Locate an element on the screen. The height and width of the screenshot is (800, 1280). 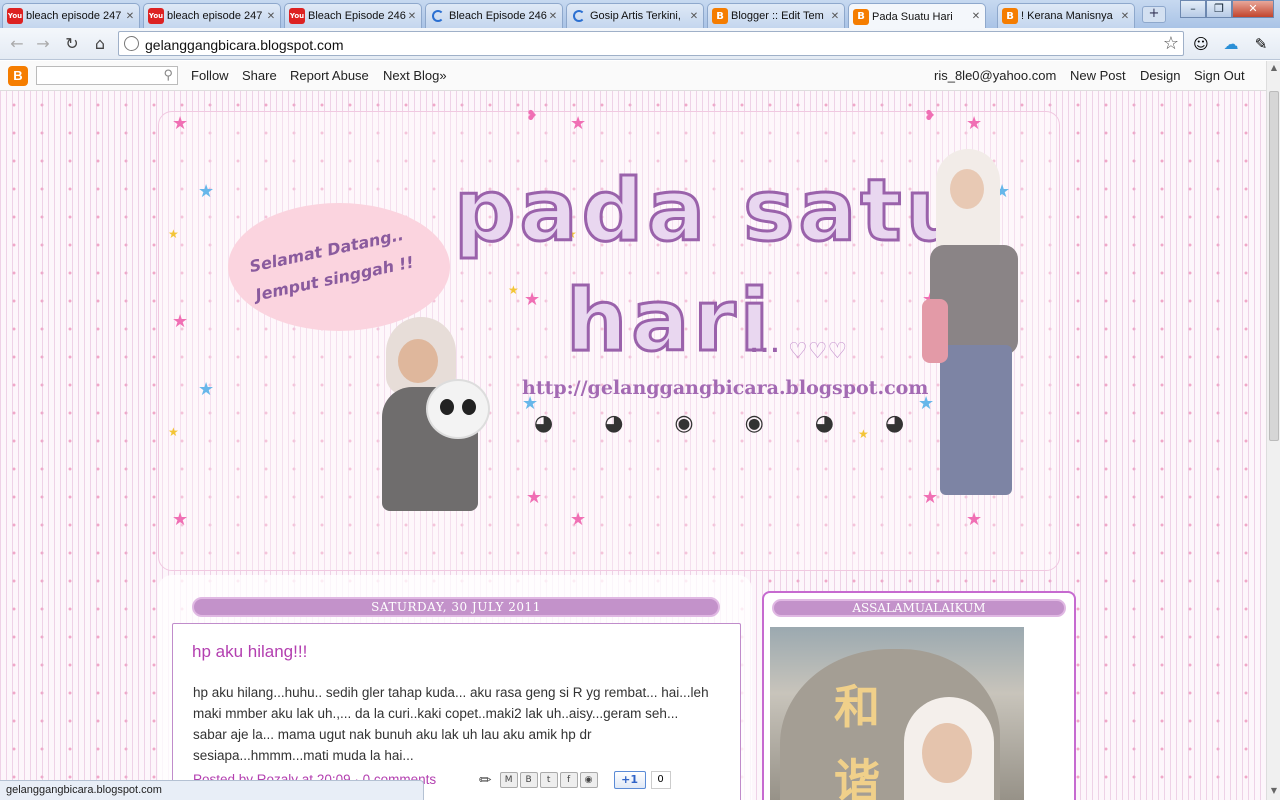
extension-cloud-icon: ☁ is located at coordinates (1231, 44).